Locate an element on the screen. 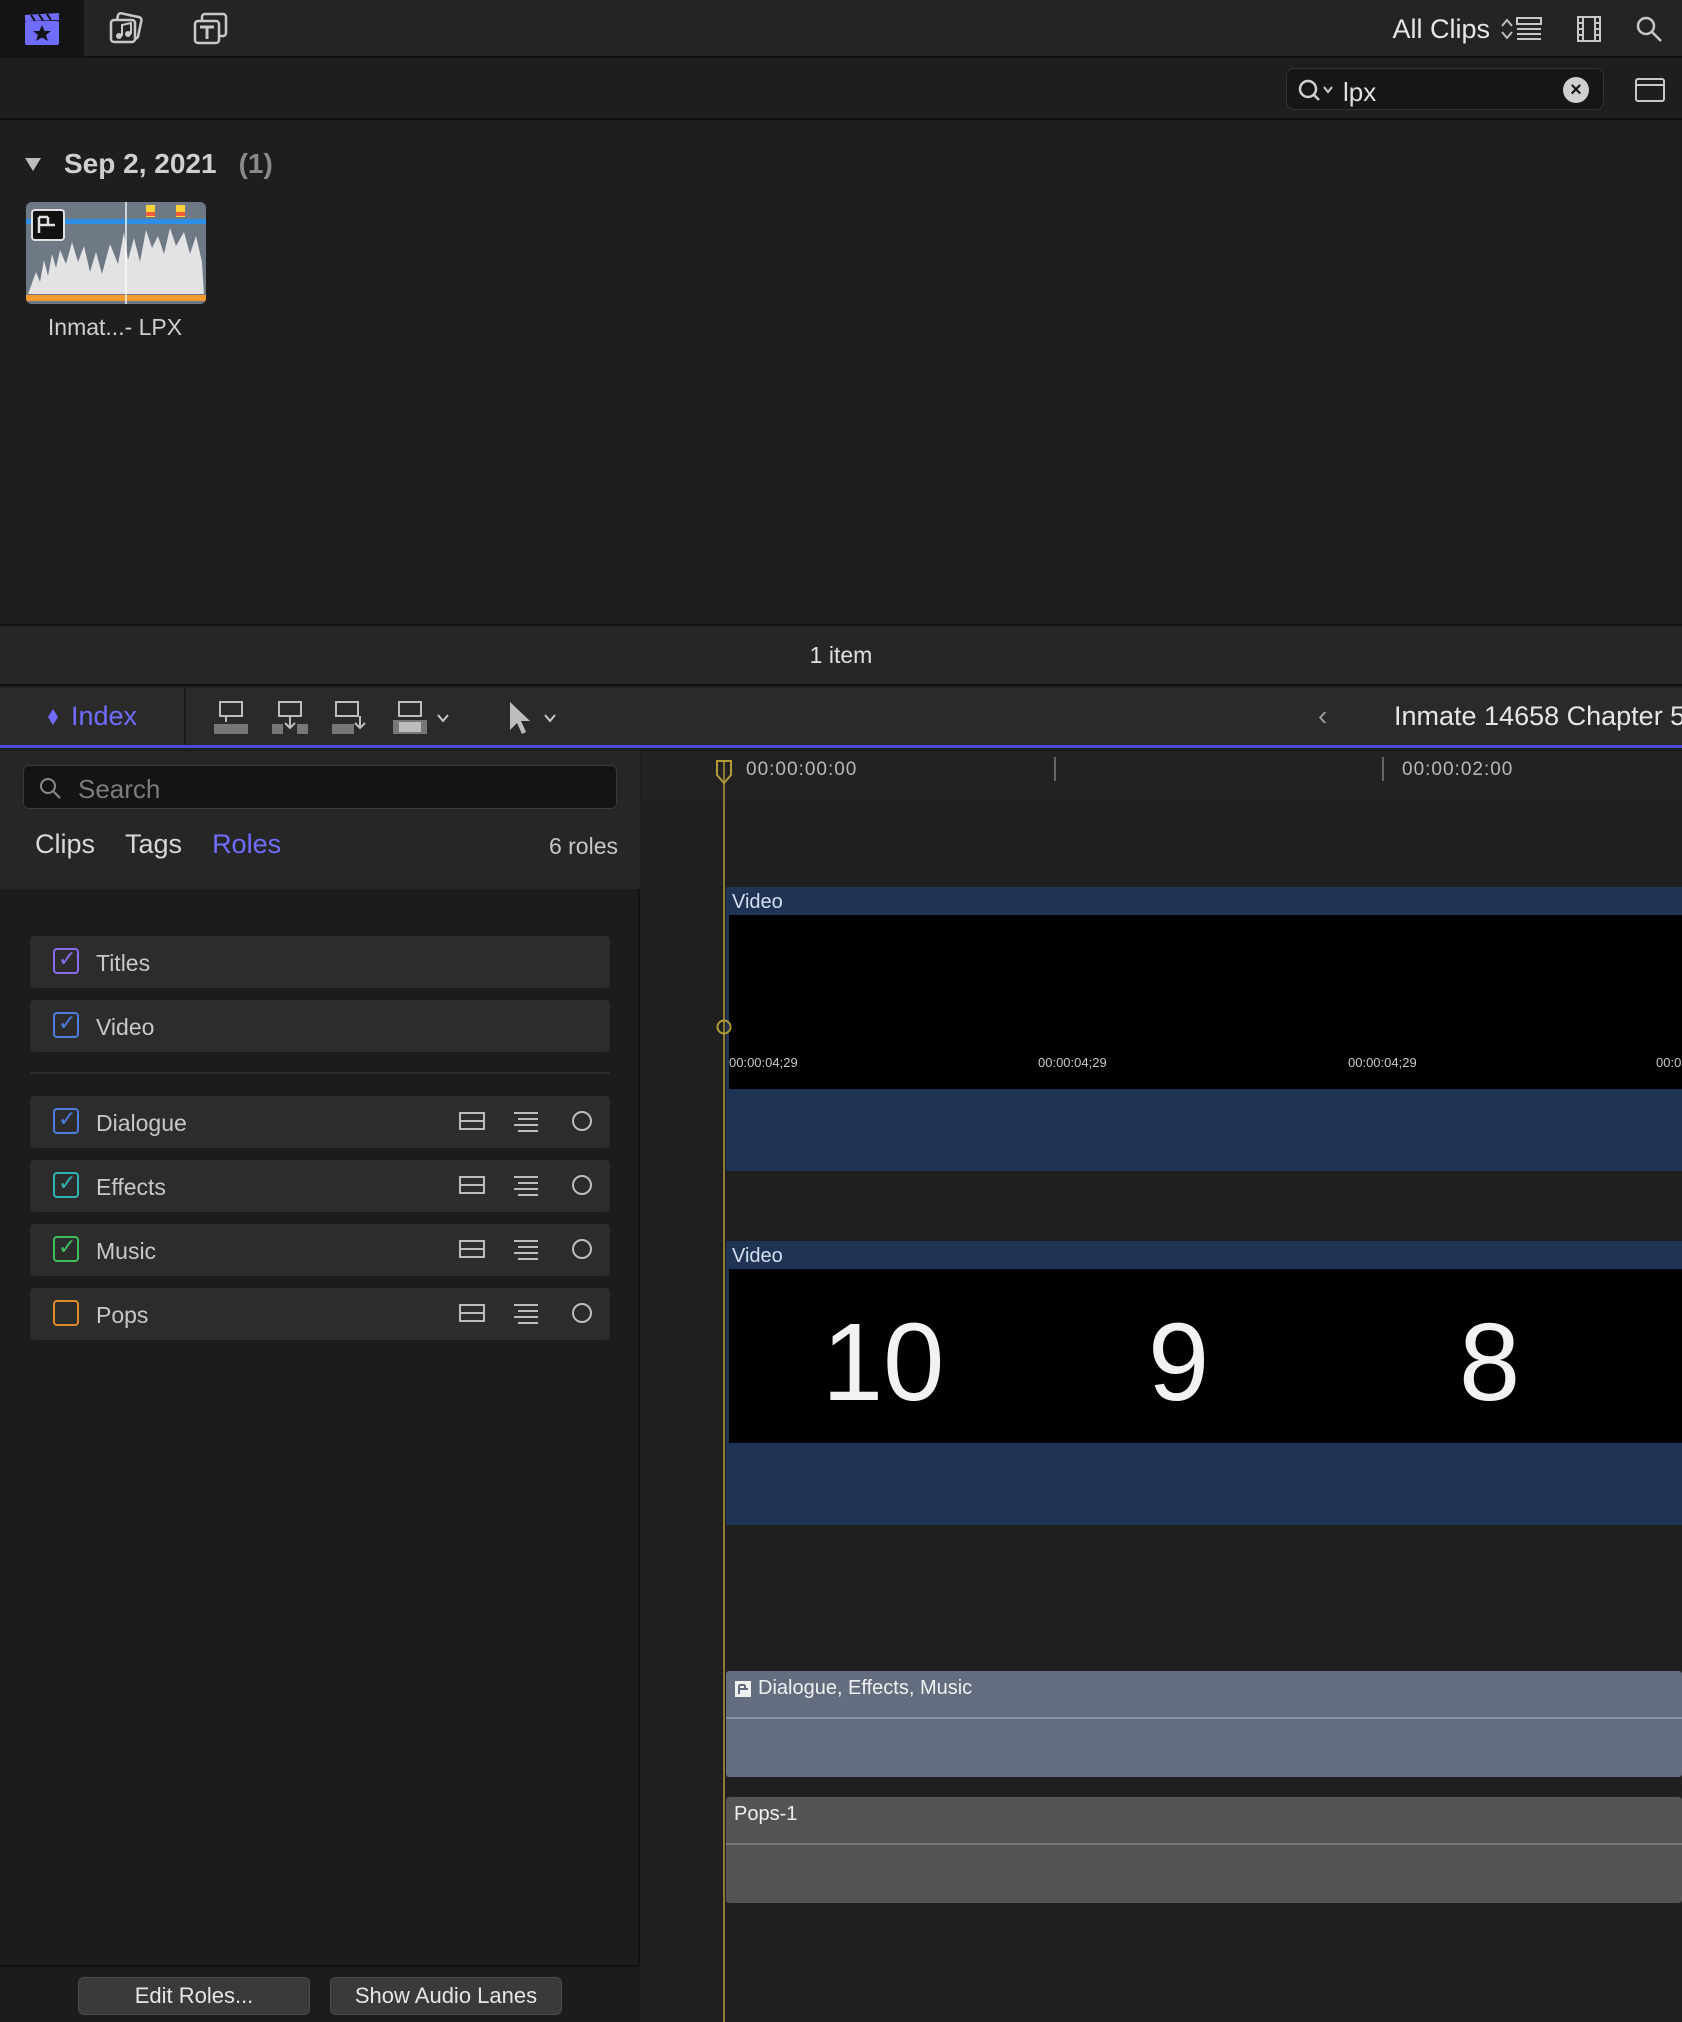 Image resolution: width=1682 pixels, height=2022 pixels. audio-clip-dem: Dialogue, Effects, Music is located at coordinates (1204, 1724).